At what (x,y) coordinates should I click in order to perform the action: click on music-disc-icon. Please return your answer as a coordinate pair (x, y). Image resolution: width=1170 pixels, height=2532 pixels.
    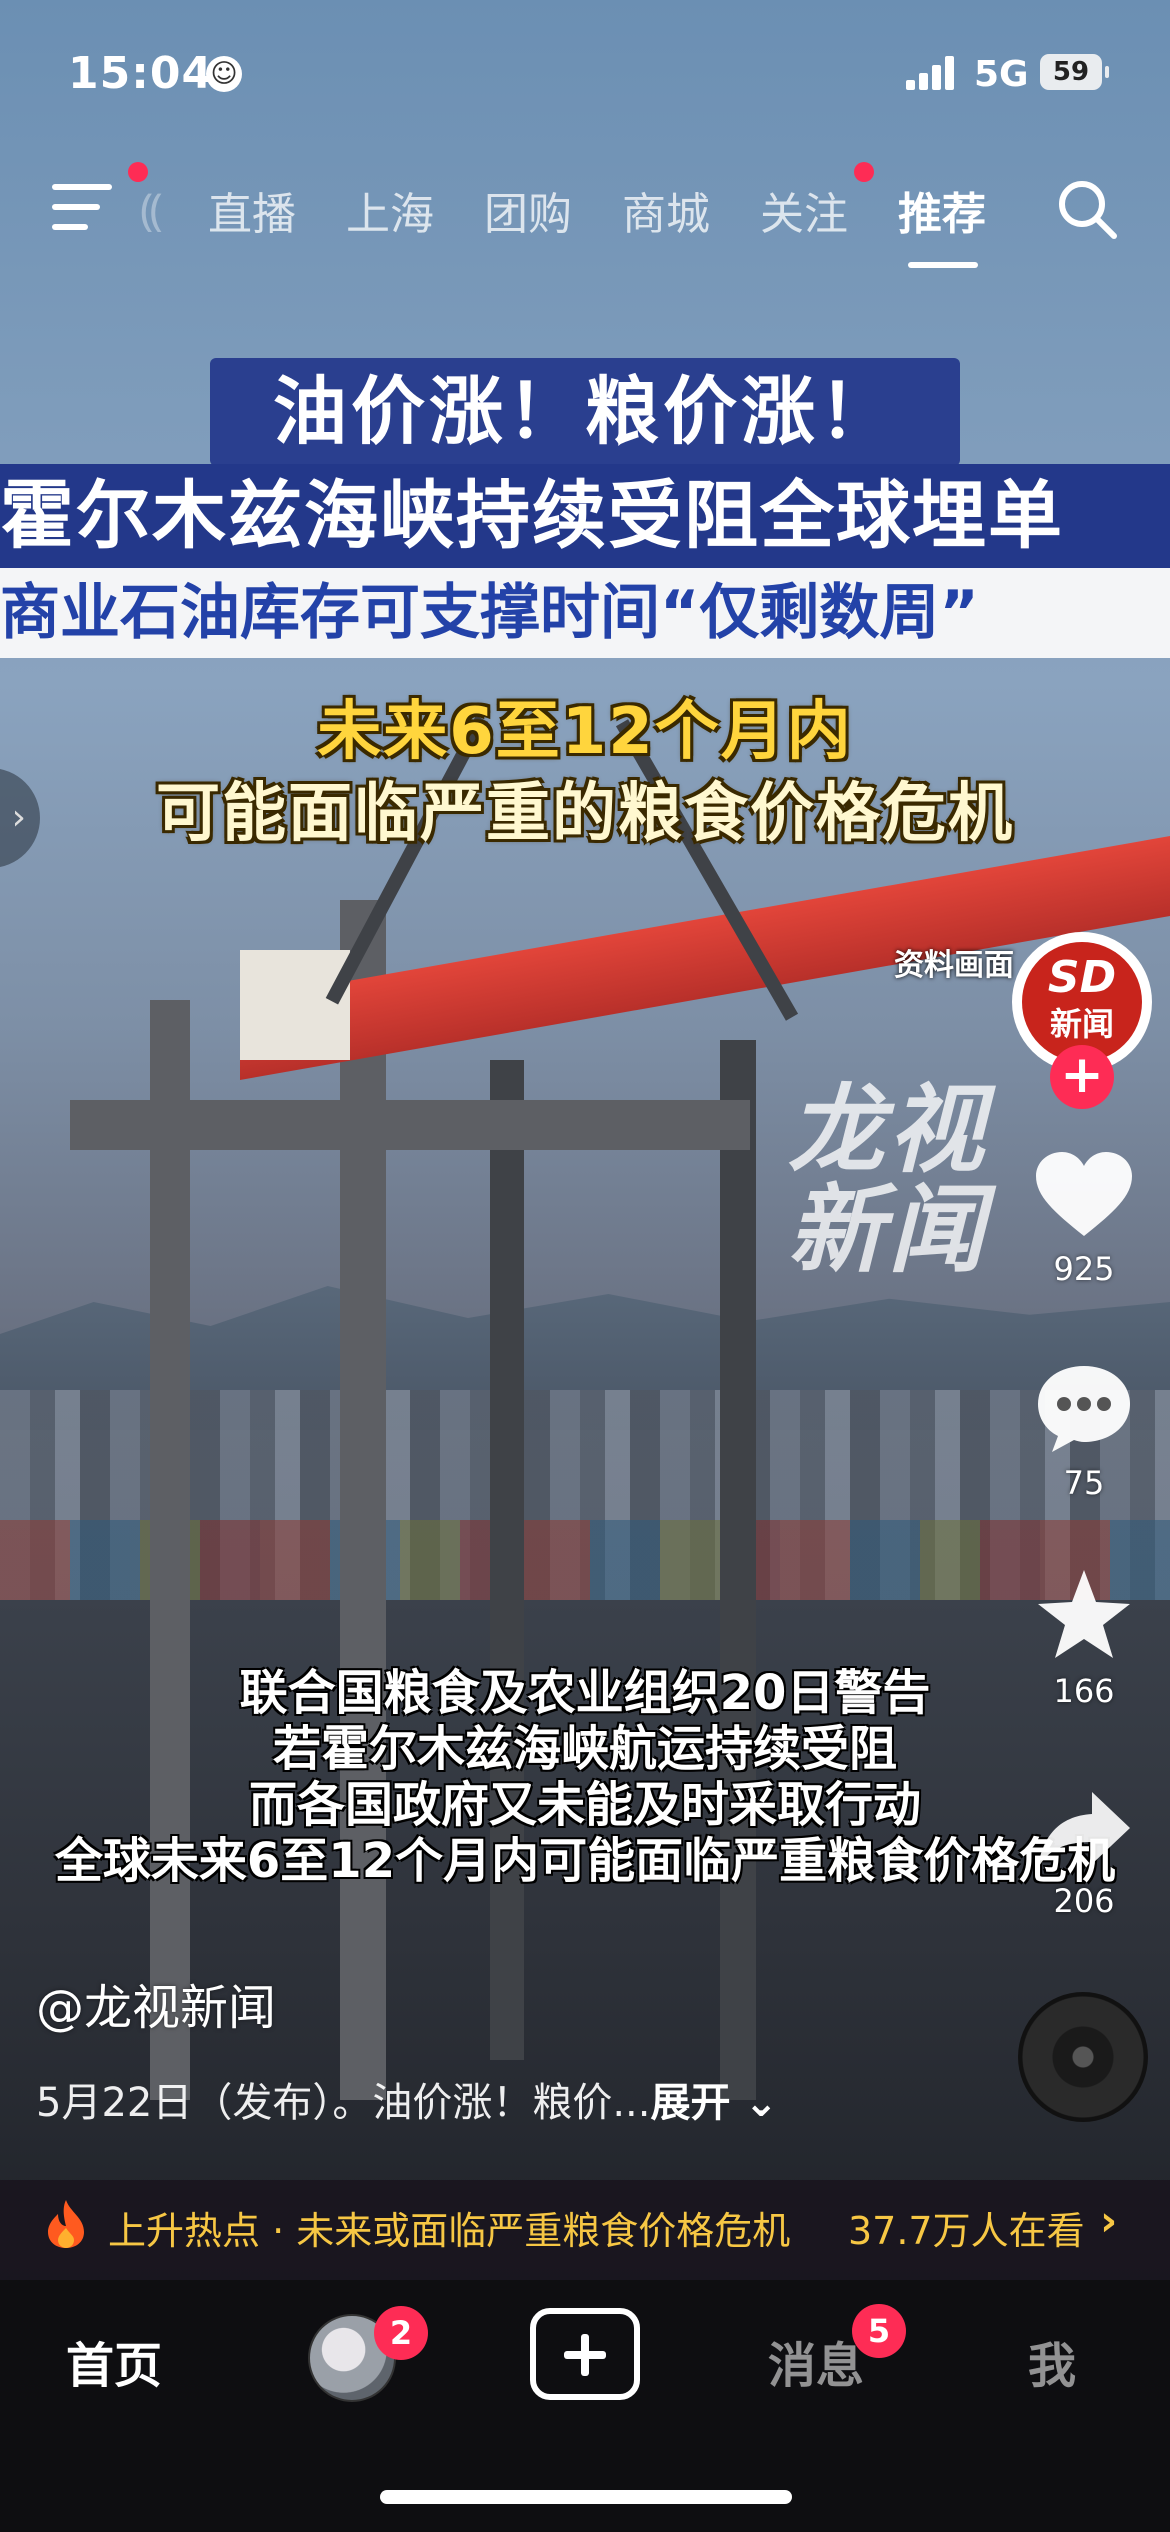
    Looking at the image, I should click on (1083, 2057).